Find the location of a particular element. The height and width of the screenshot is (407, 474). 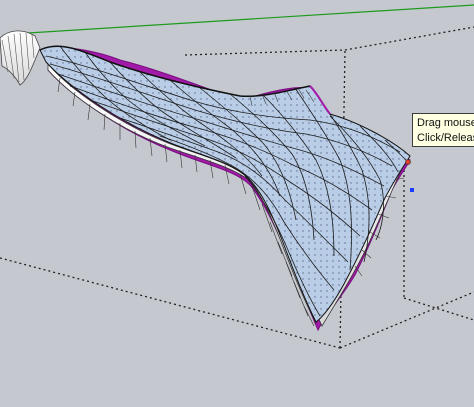

tooltip: Drag mouse t Click/Release is located at coordinates (443, 130).